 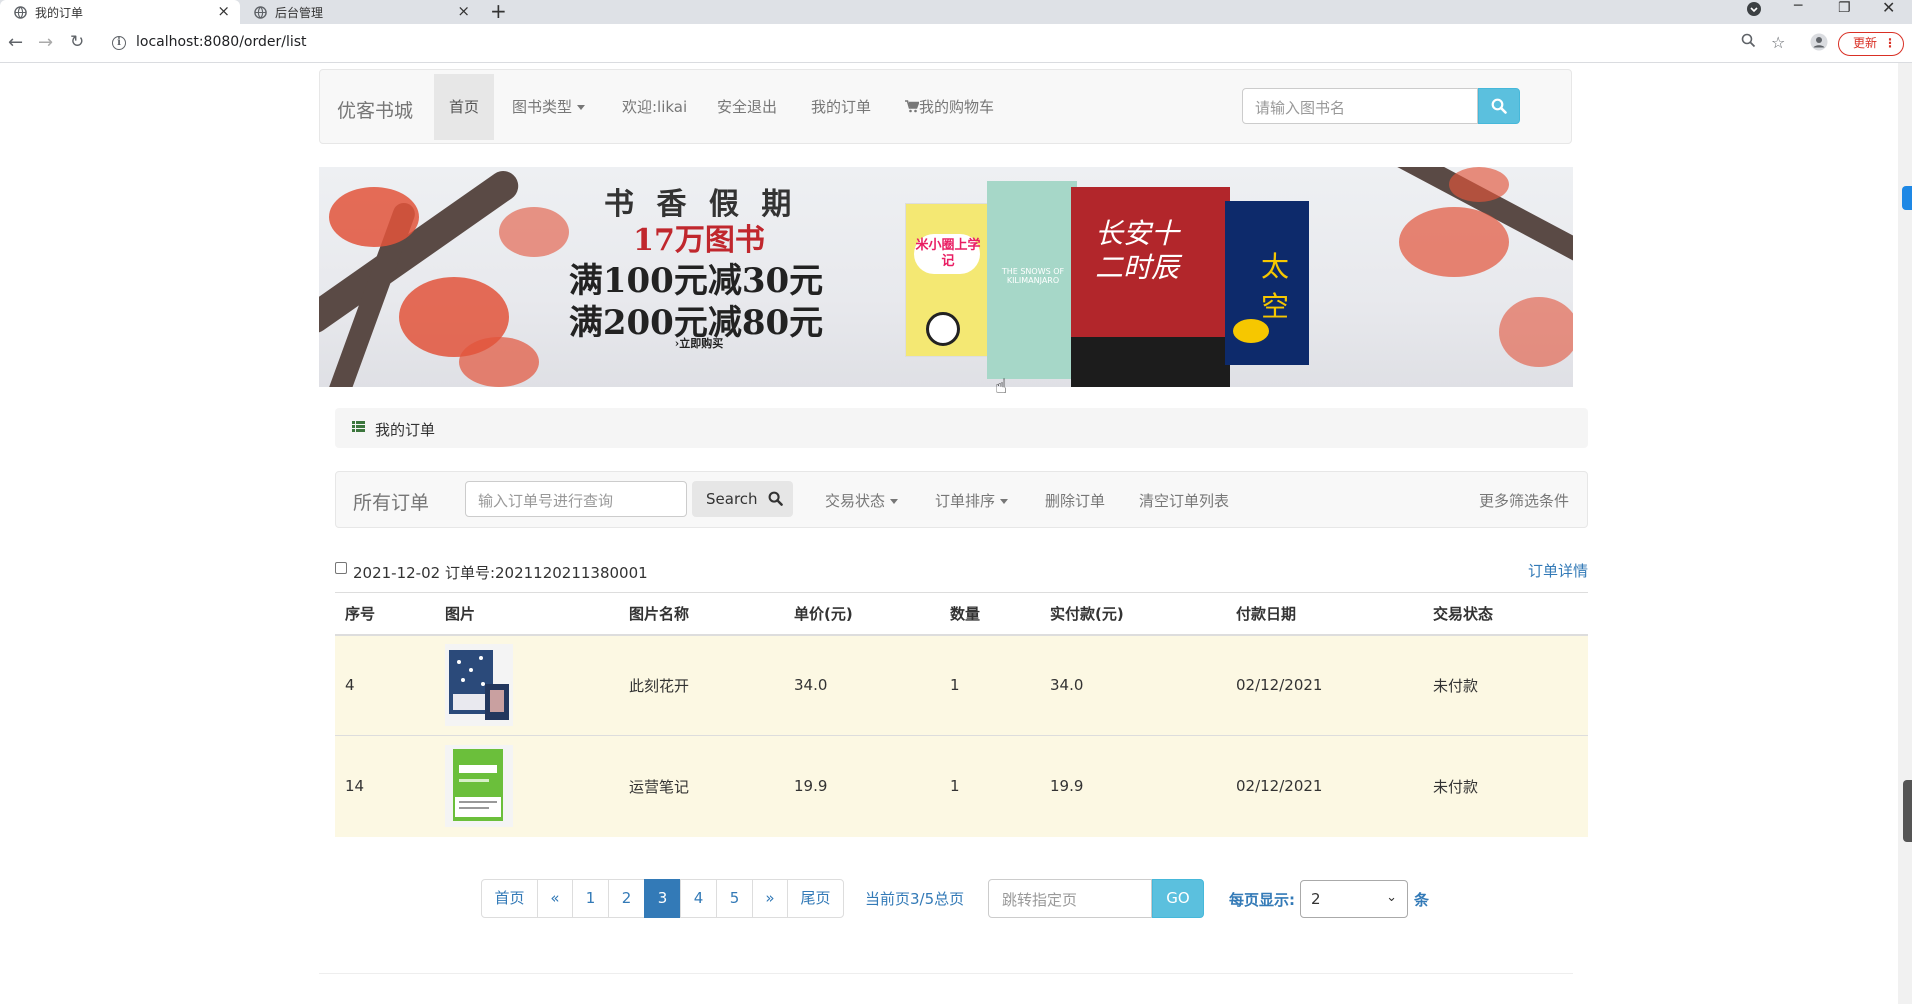 What do you see at coordinates (1004, 501) in the screenshot?
I see `caret-down-icon` at bounding box center [1004, 501].